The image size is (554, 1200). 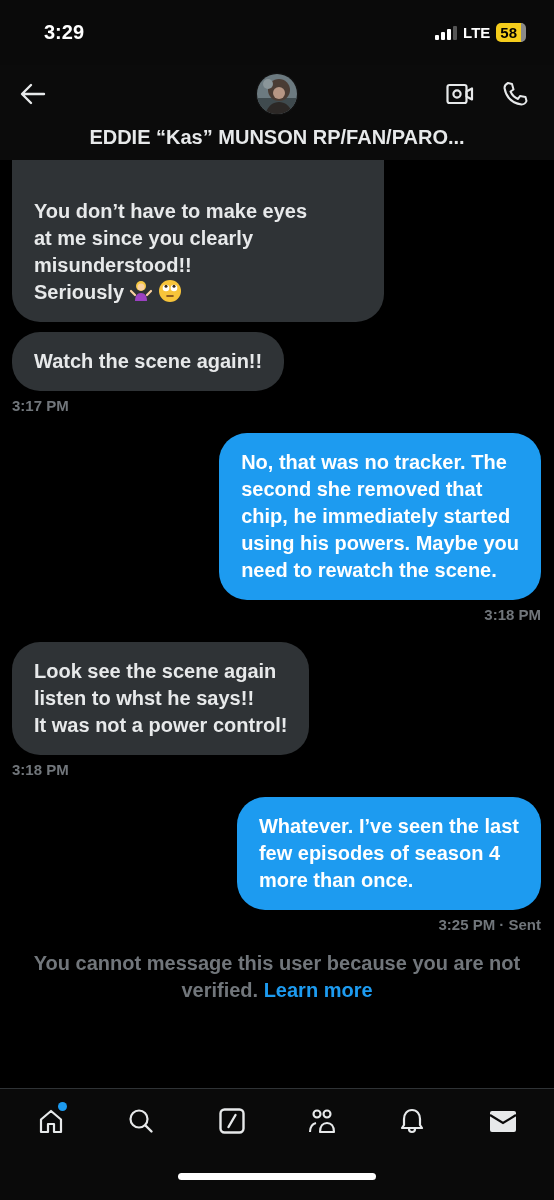 What do you see at coordinates (446, 32) in the screenshot?
I see `signal-icon` at bounding box center [446, 32].